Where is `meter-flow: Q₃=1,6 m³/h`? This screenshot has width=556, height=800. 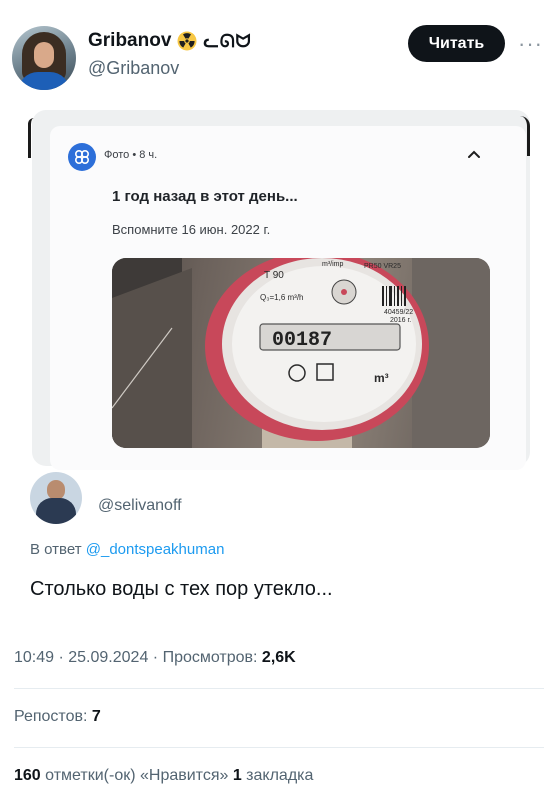
meter-flow: Q₃=1,6 m³/h is located at coordinates (282, 297).